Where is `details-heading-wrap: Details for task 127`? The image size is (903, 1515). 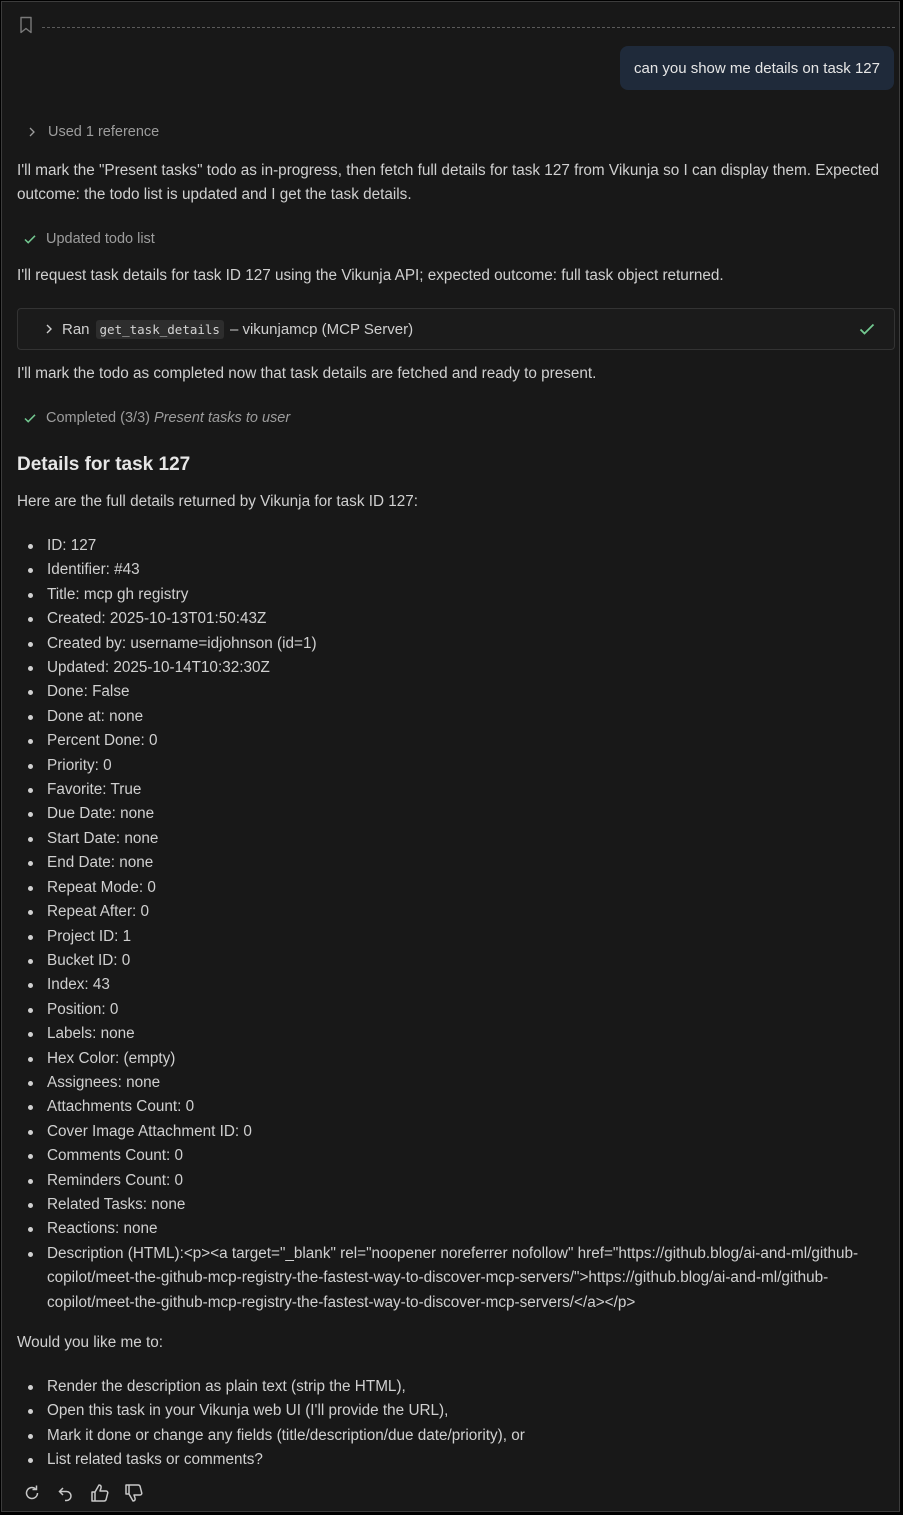
details-heading-wrap: Details for task 127 is located at coordinates (103, 465).